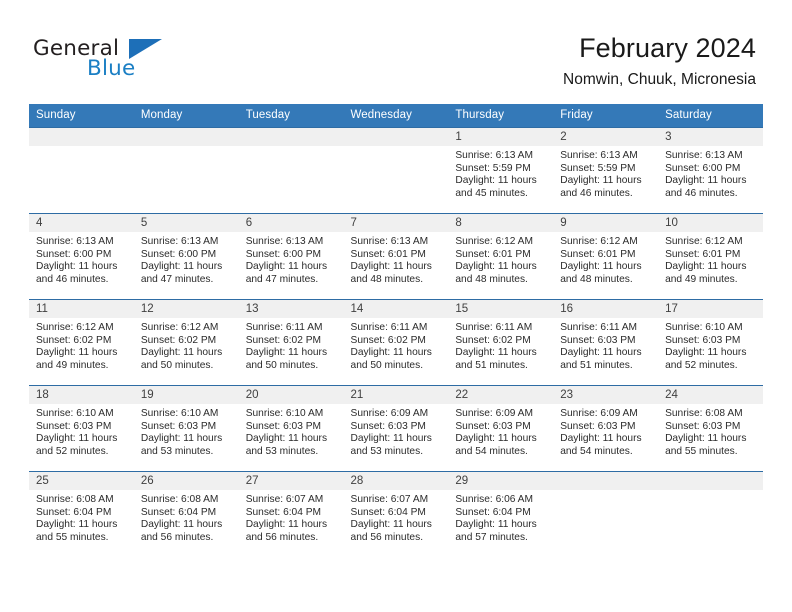  I want to click on sunrise-text: Sunrise: 6:10 AM, so click(284, 413).